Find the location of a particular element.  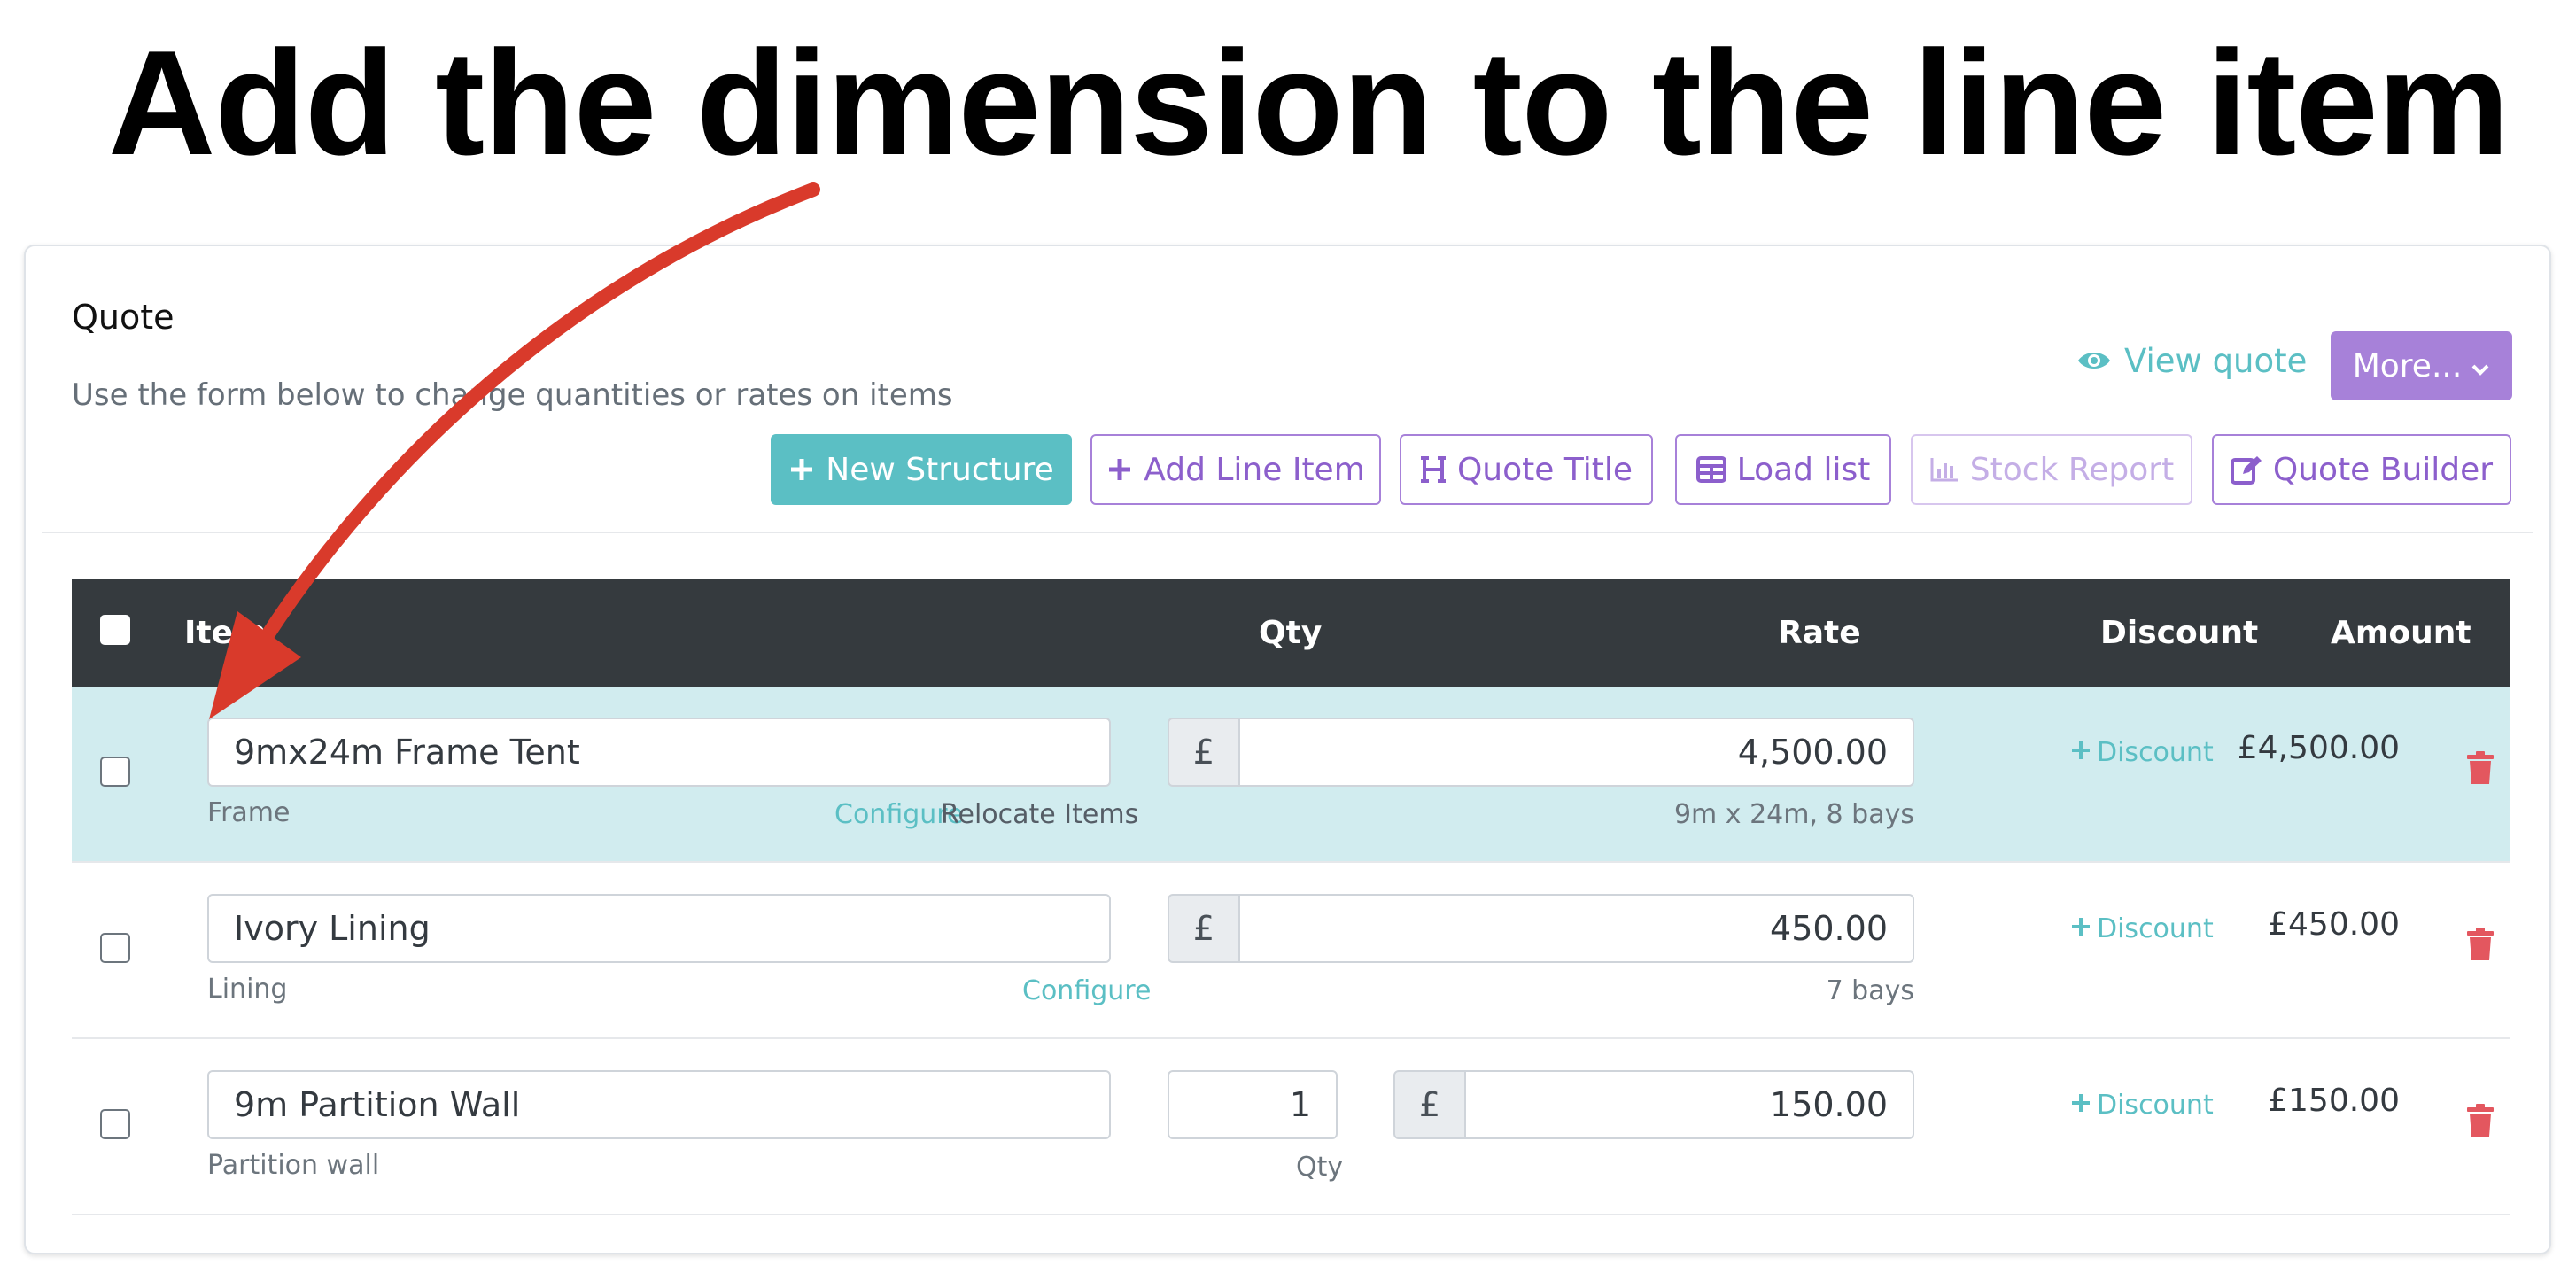

header-item: Item is located at coordinates (225, 633).